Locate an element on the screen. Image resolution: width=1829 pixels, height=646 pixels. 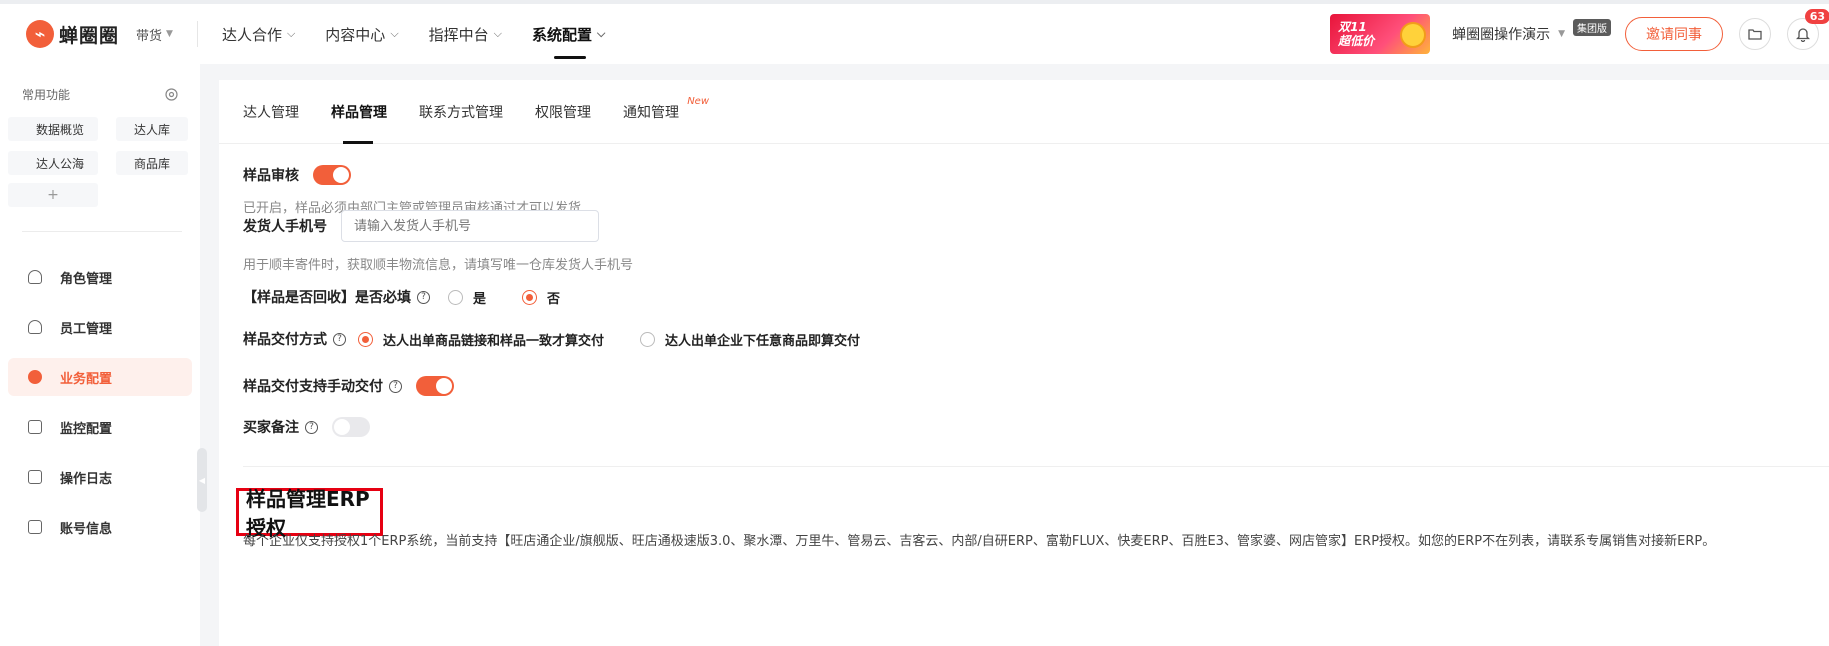
sidebar-item-label: 员工管理 is located at coordinates (86, 329).